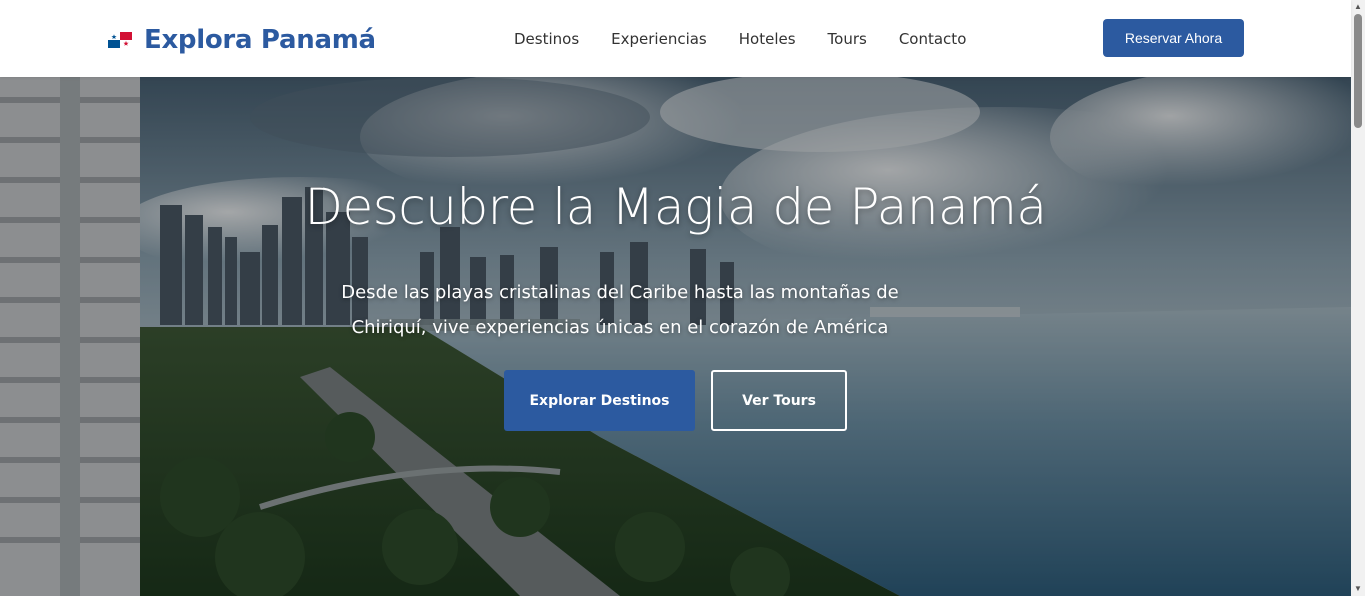 The image size is (1365, 596). What do you see at coordinates (1173, 38) in the screenshot?
I see `reserve-now-button: Reservar Ahora` at bounding box center [1173, 38].